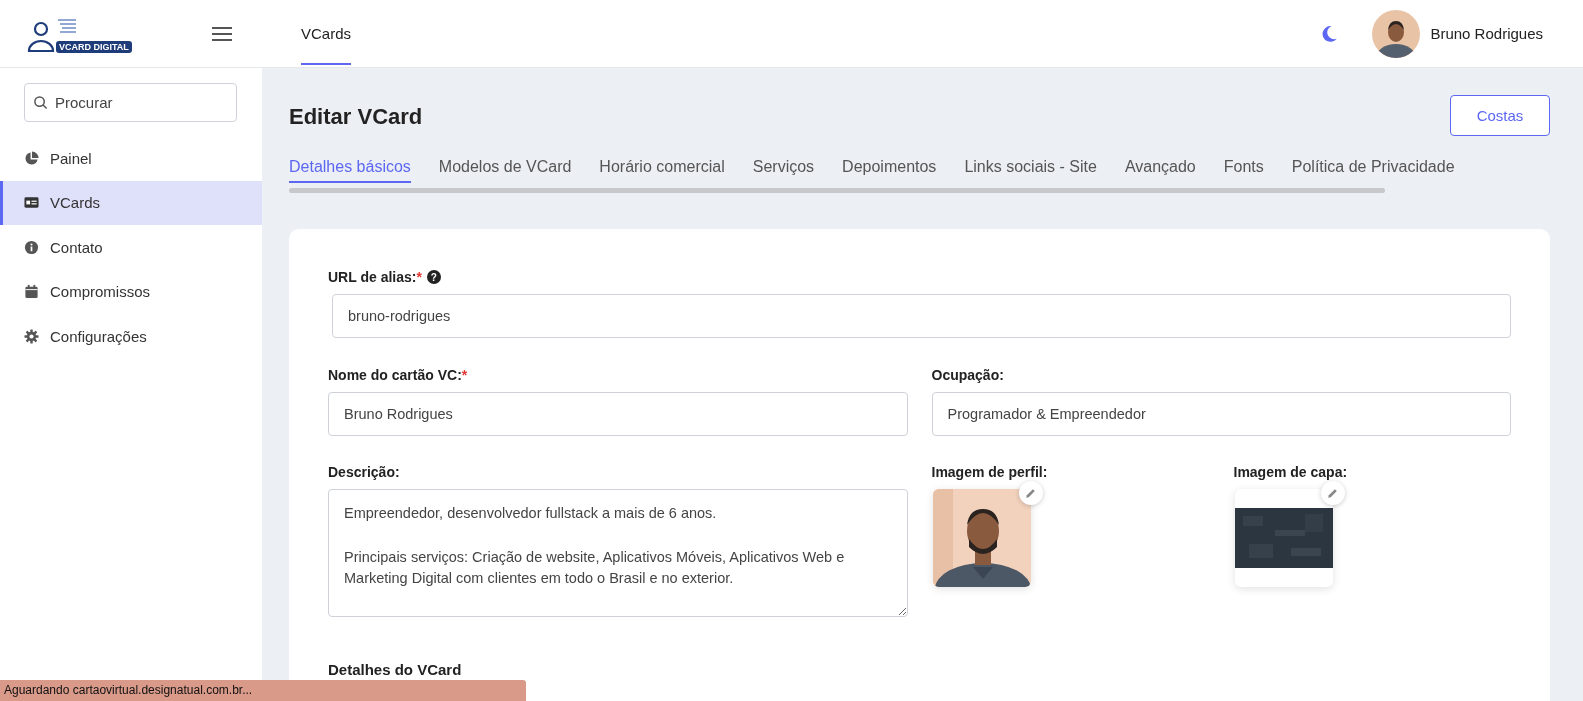 The height and width of the screenshot is (701, 1583). What do you see at coordinates (131, 336) in the screenshot?
I see `sidebar-item: Configurações` at bounding box center [131, 336].